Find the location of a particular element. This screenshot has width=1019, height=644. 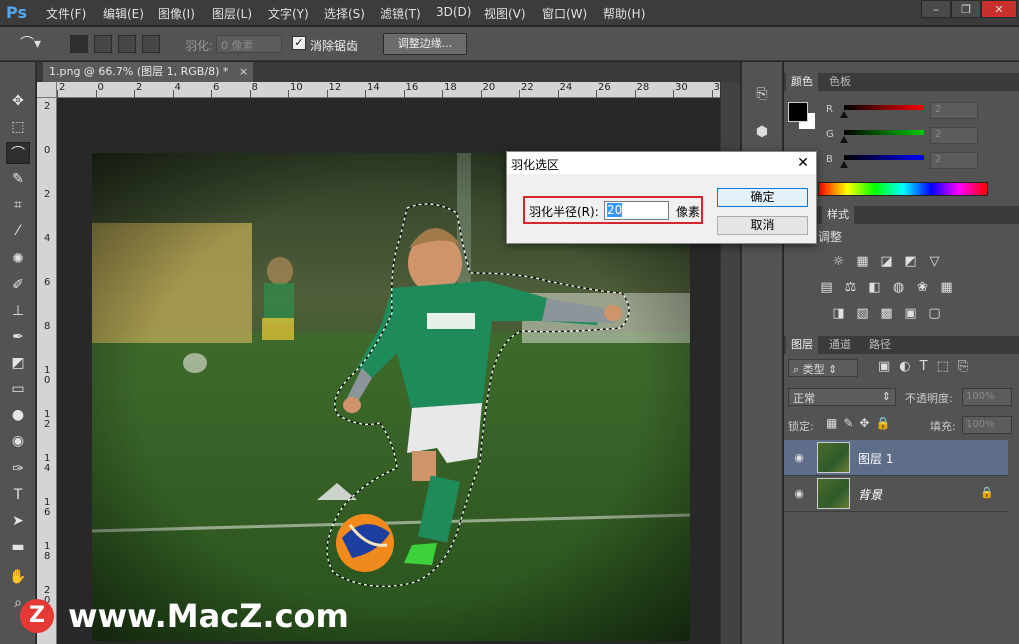

menu-image: 图像(I) is located at coordinates (176, 13).